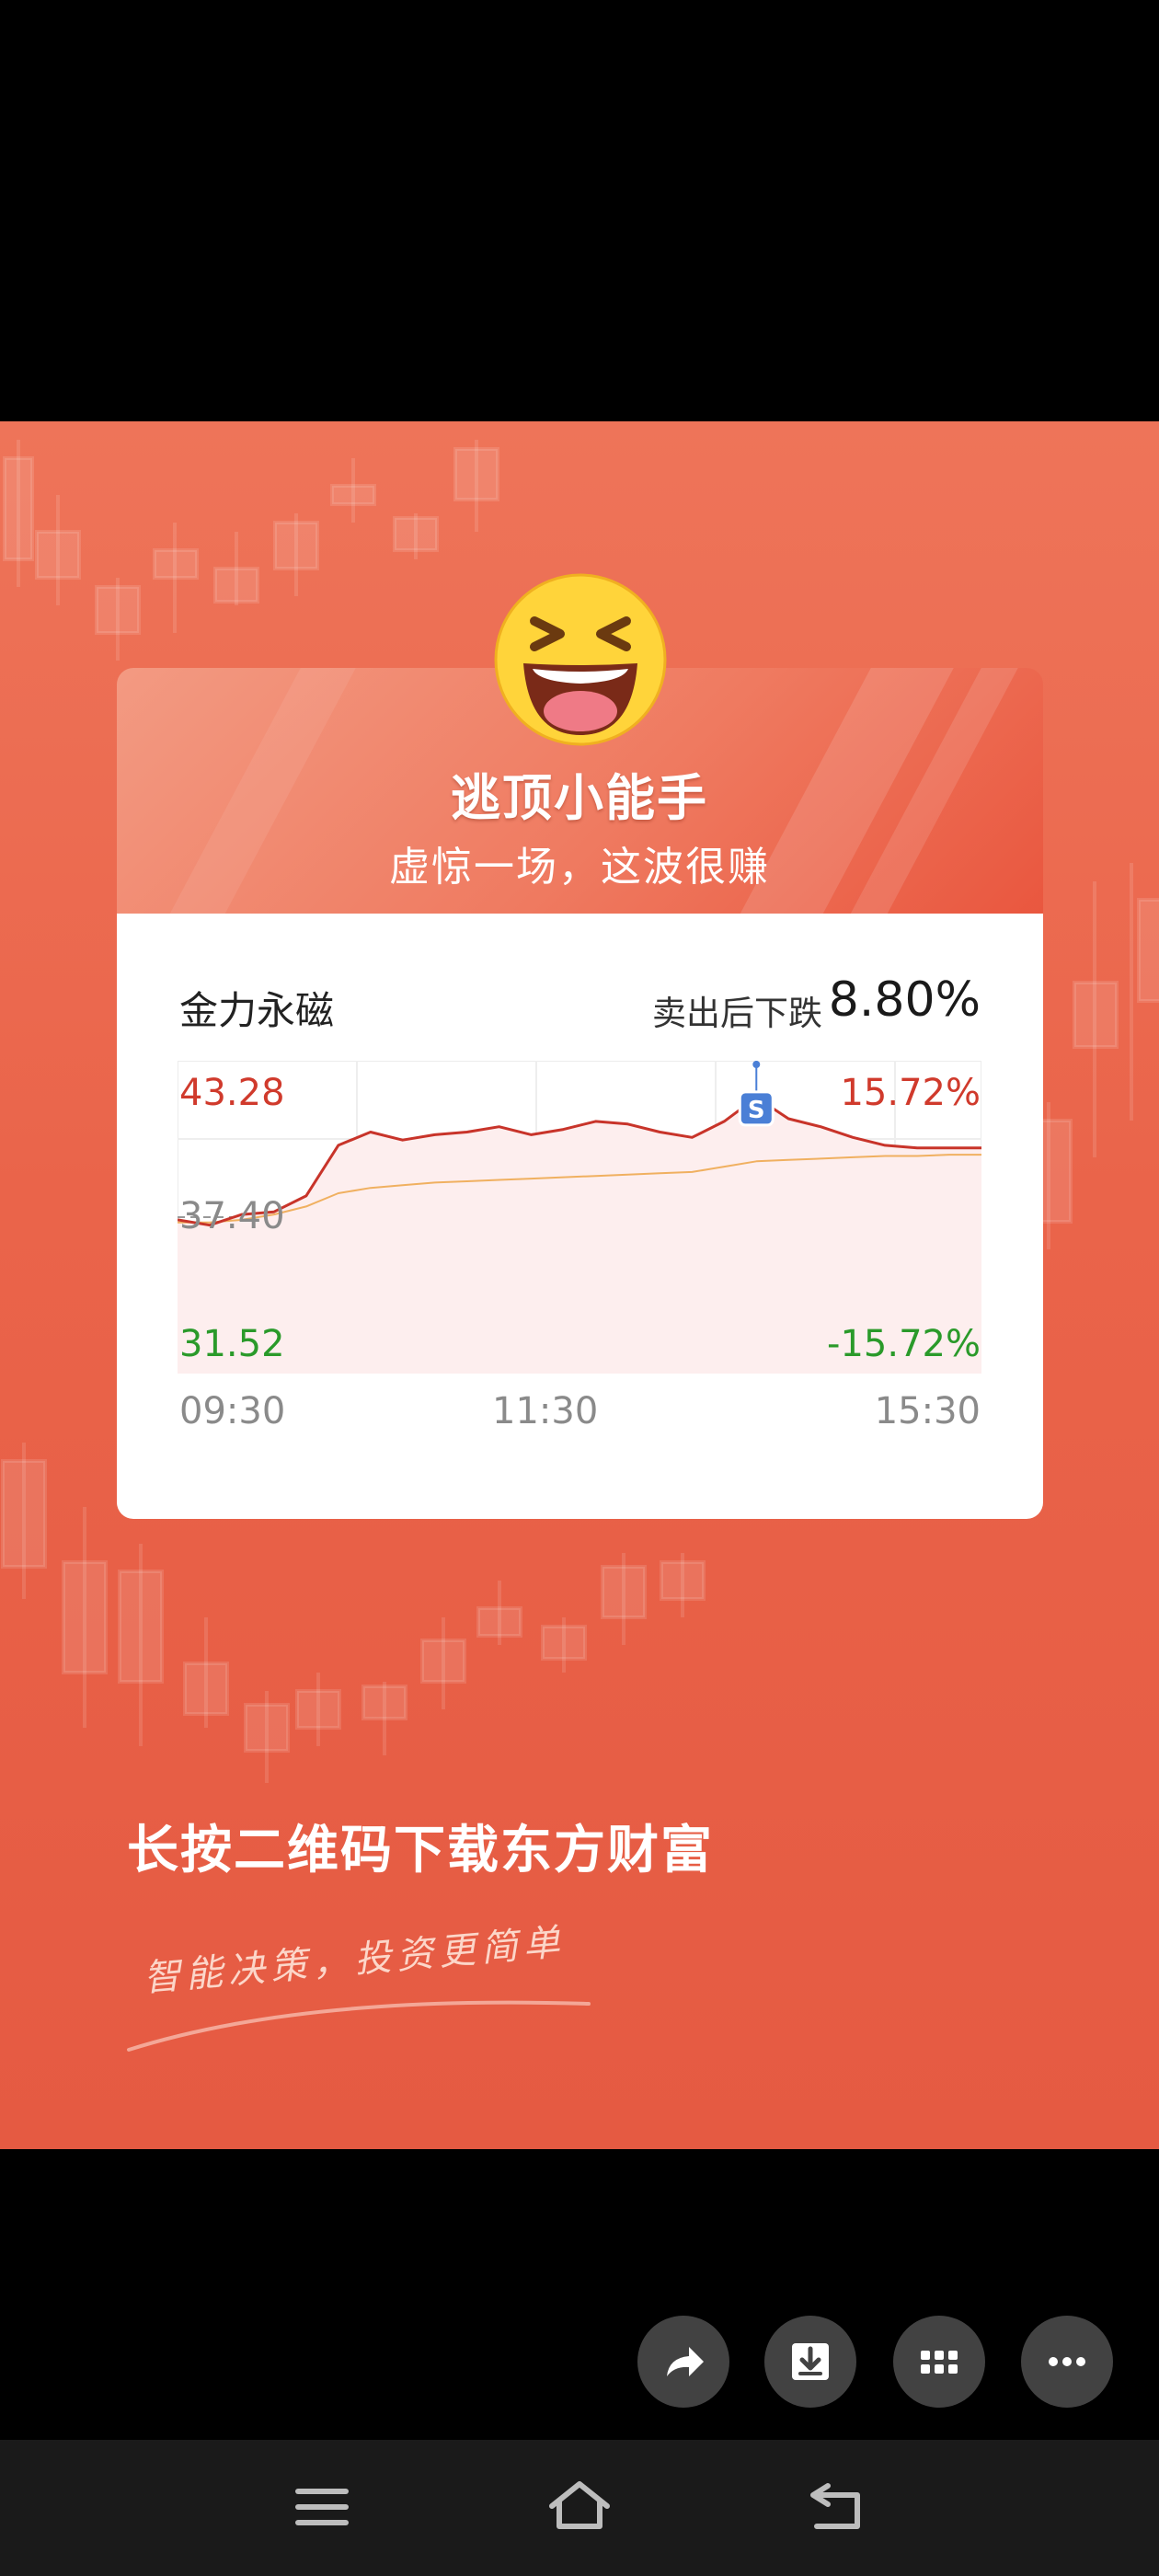 The height and width of the screenshot is (2576, 1159). I want to click on system-navbar, so click(579, 2508).